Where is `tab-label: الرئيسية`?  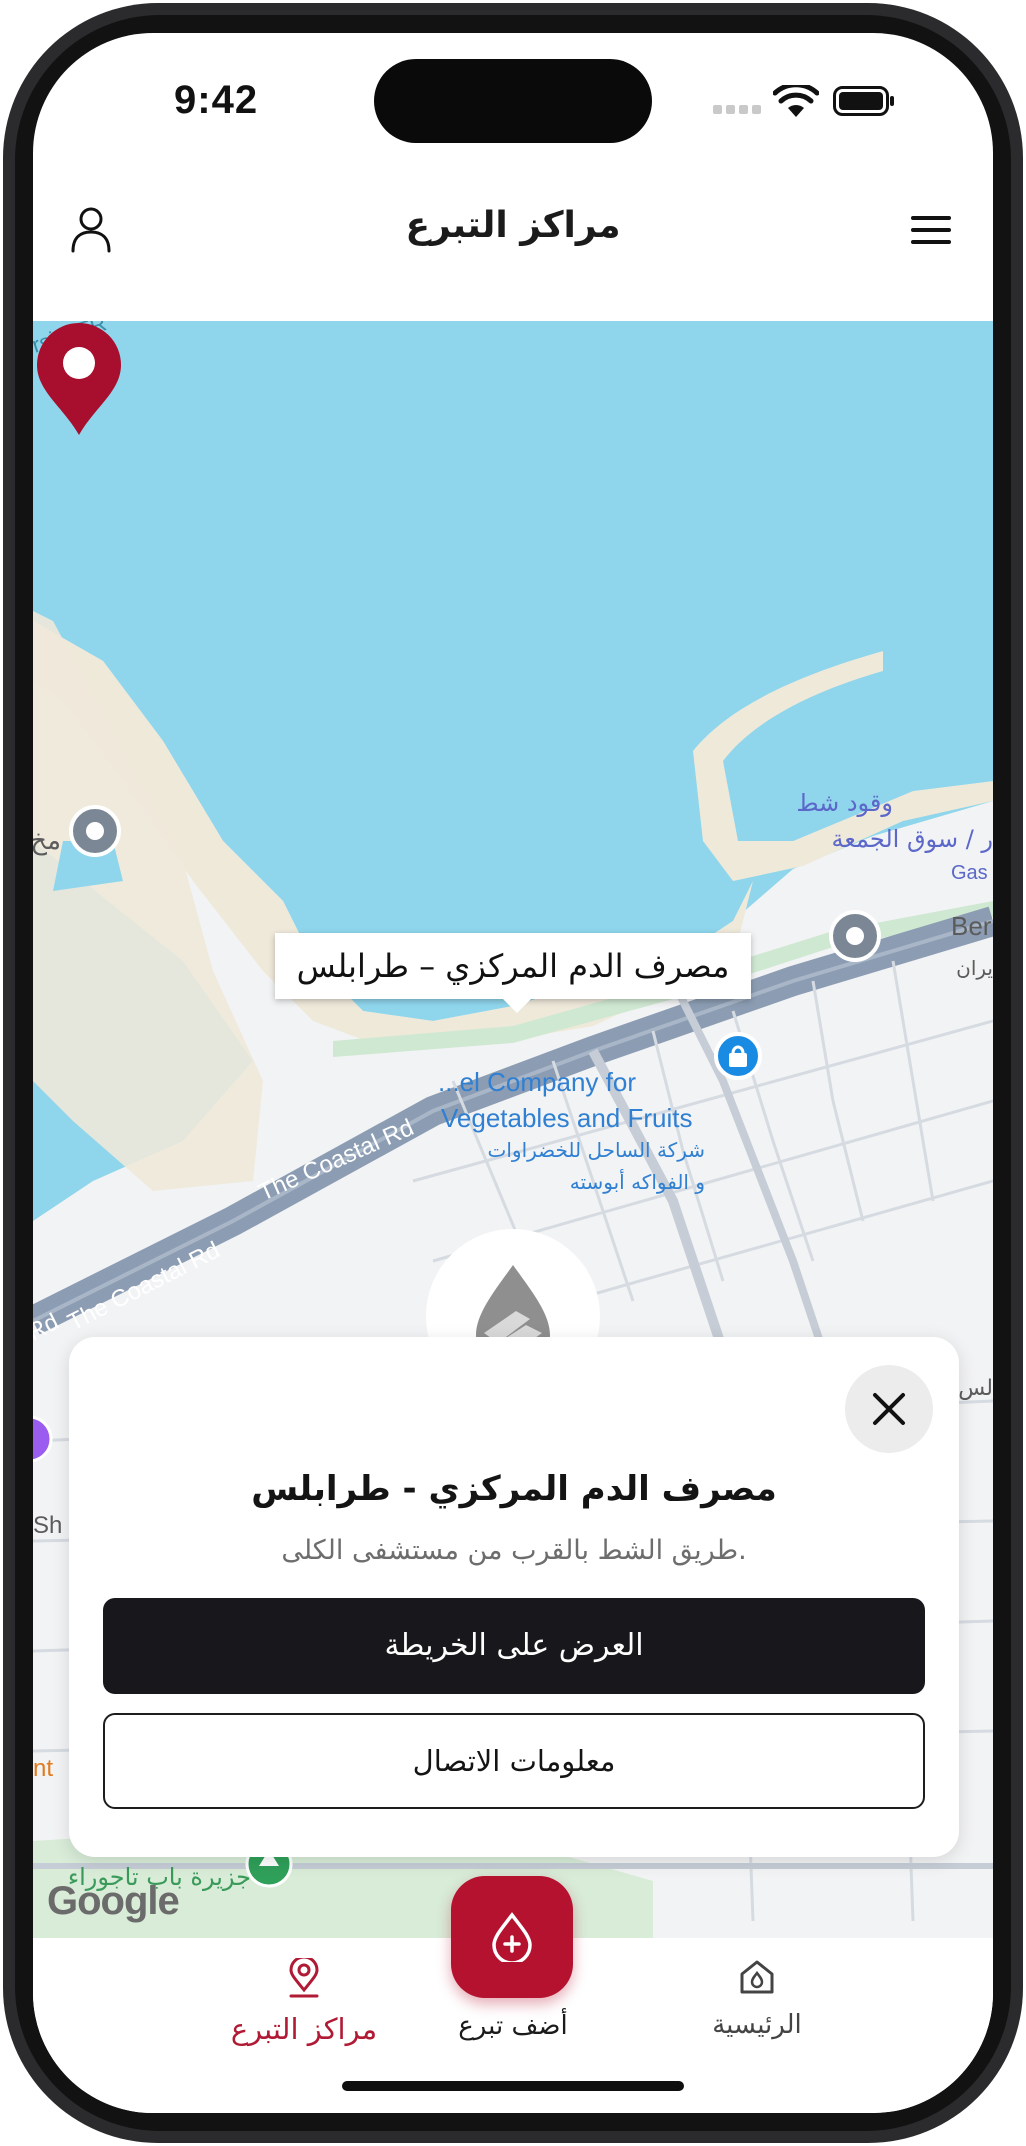 tab-label: الرئيسية is located at coordinates (757, 2025).